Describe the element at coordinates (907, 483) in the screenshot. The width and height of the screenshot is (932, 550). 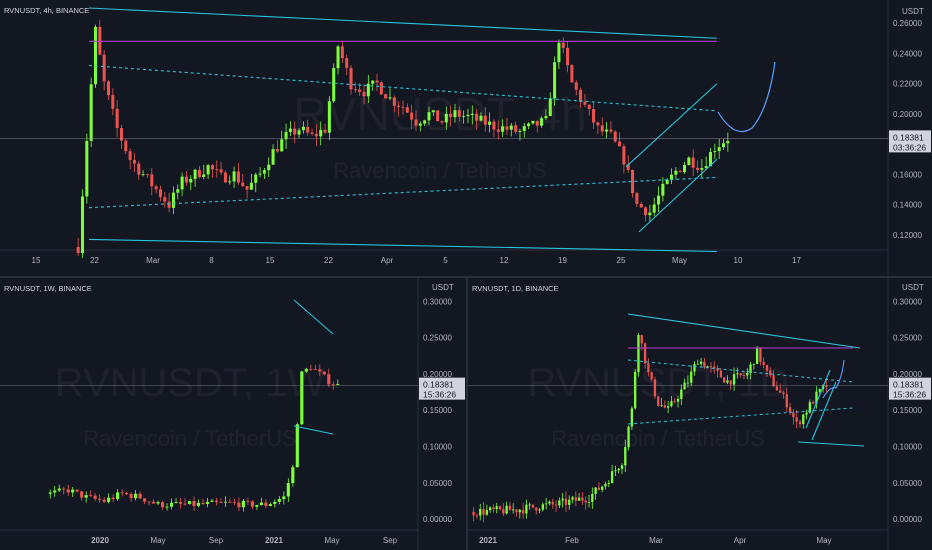
I see `price-tick-label: 0.05000` at that location.